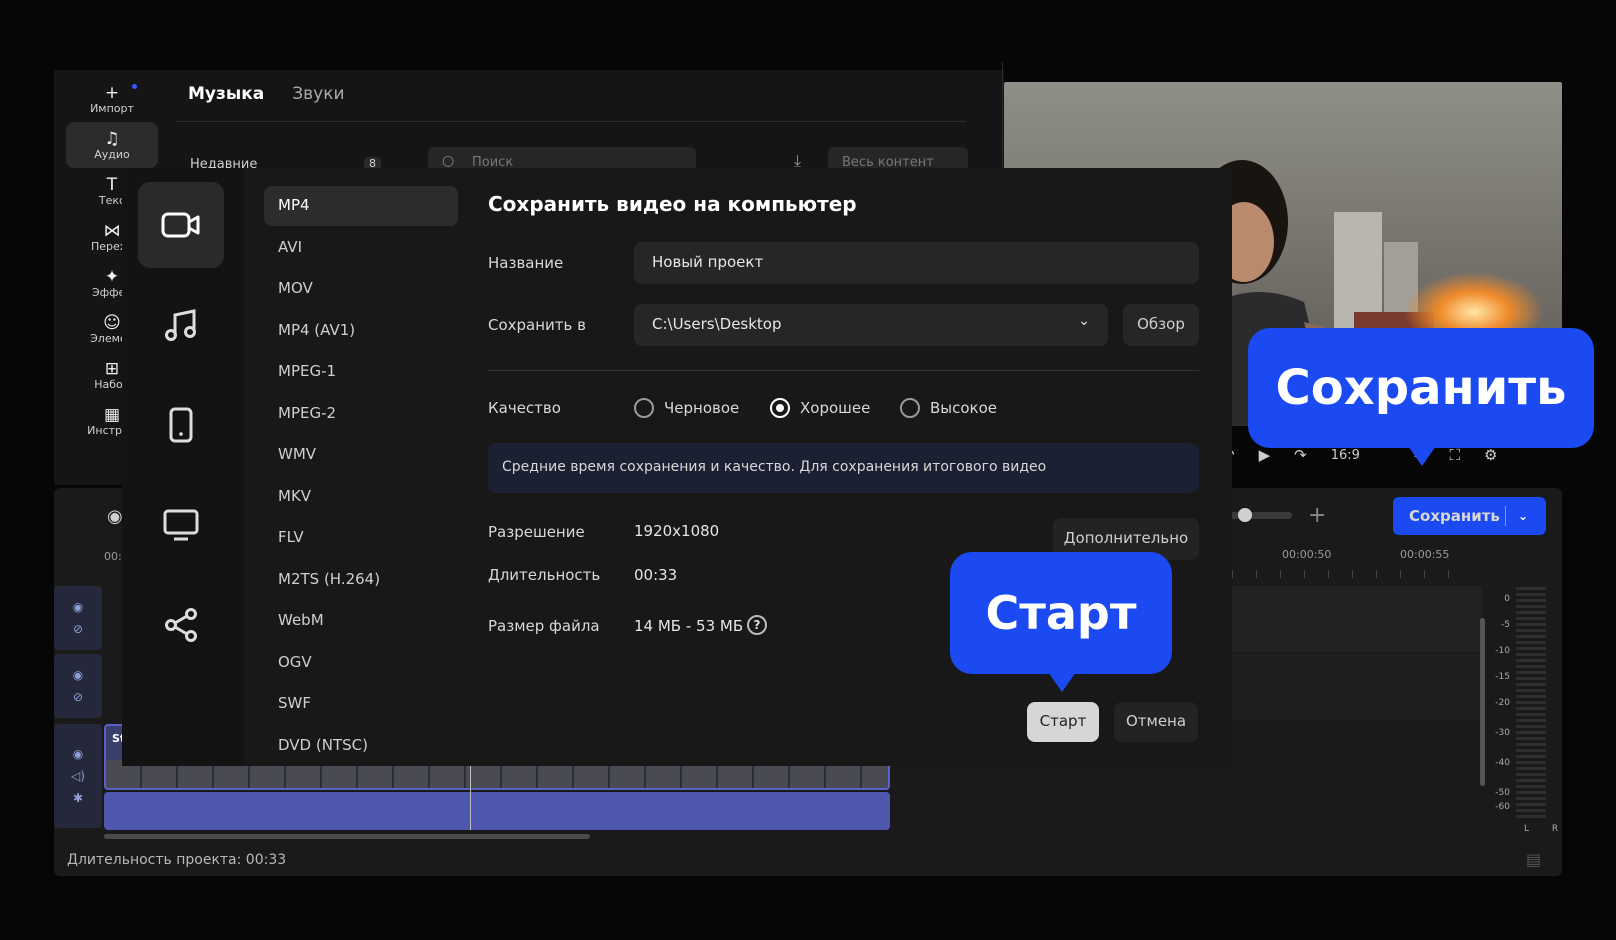  What do you see at coordinates (497, 811) in the screenshot?
I see `audio-clip` at bounding box center [497, 811].